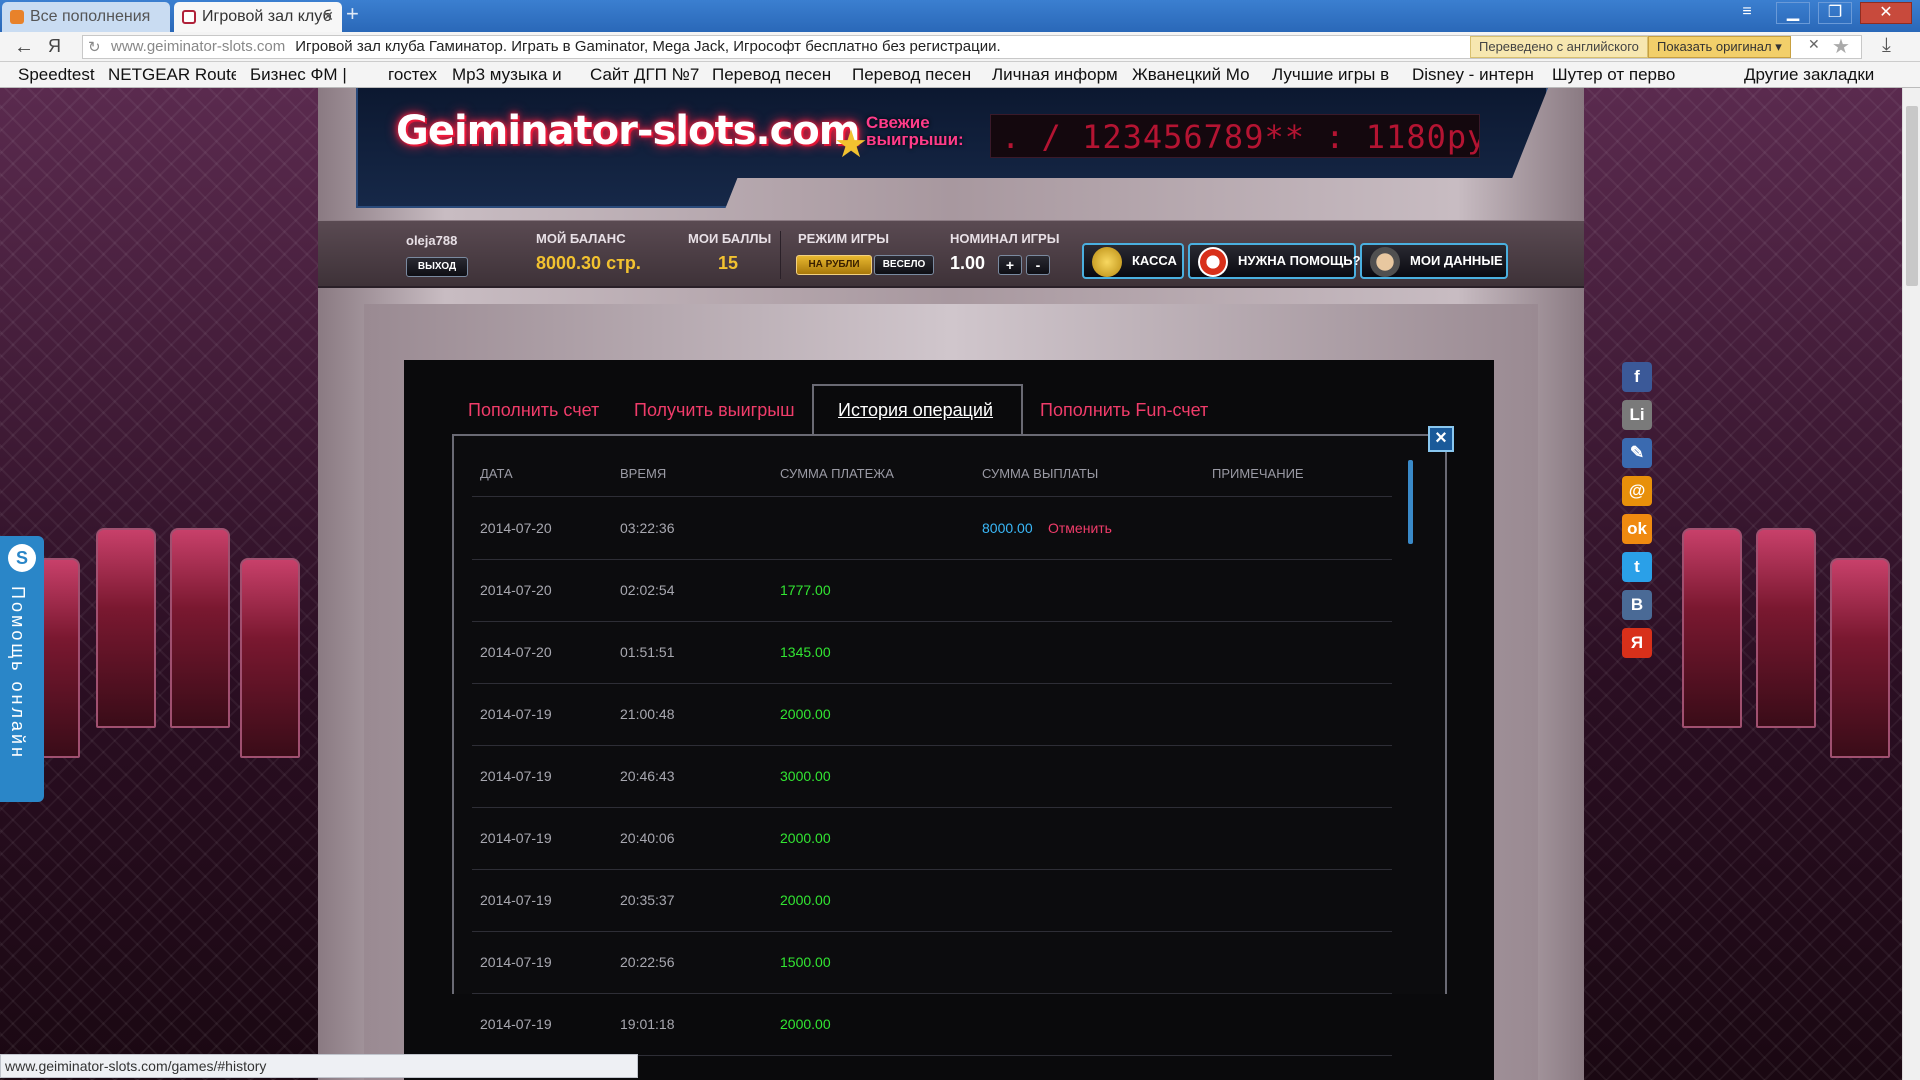  Describe the element at coordinates (515, 75) in the screenshot. I see `bookmark-item: Mp3 музыка и` at that location.